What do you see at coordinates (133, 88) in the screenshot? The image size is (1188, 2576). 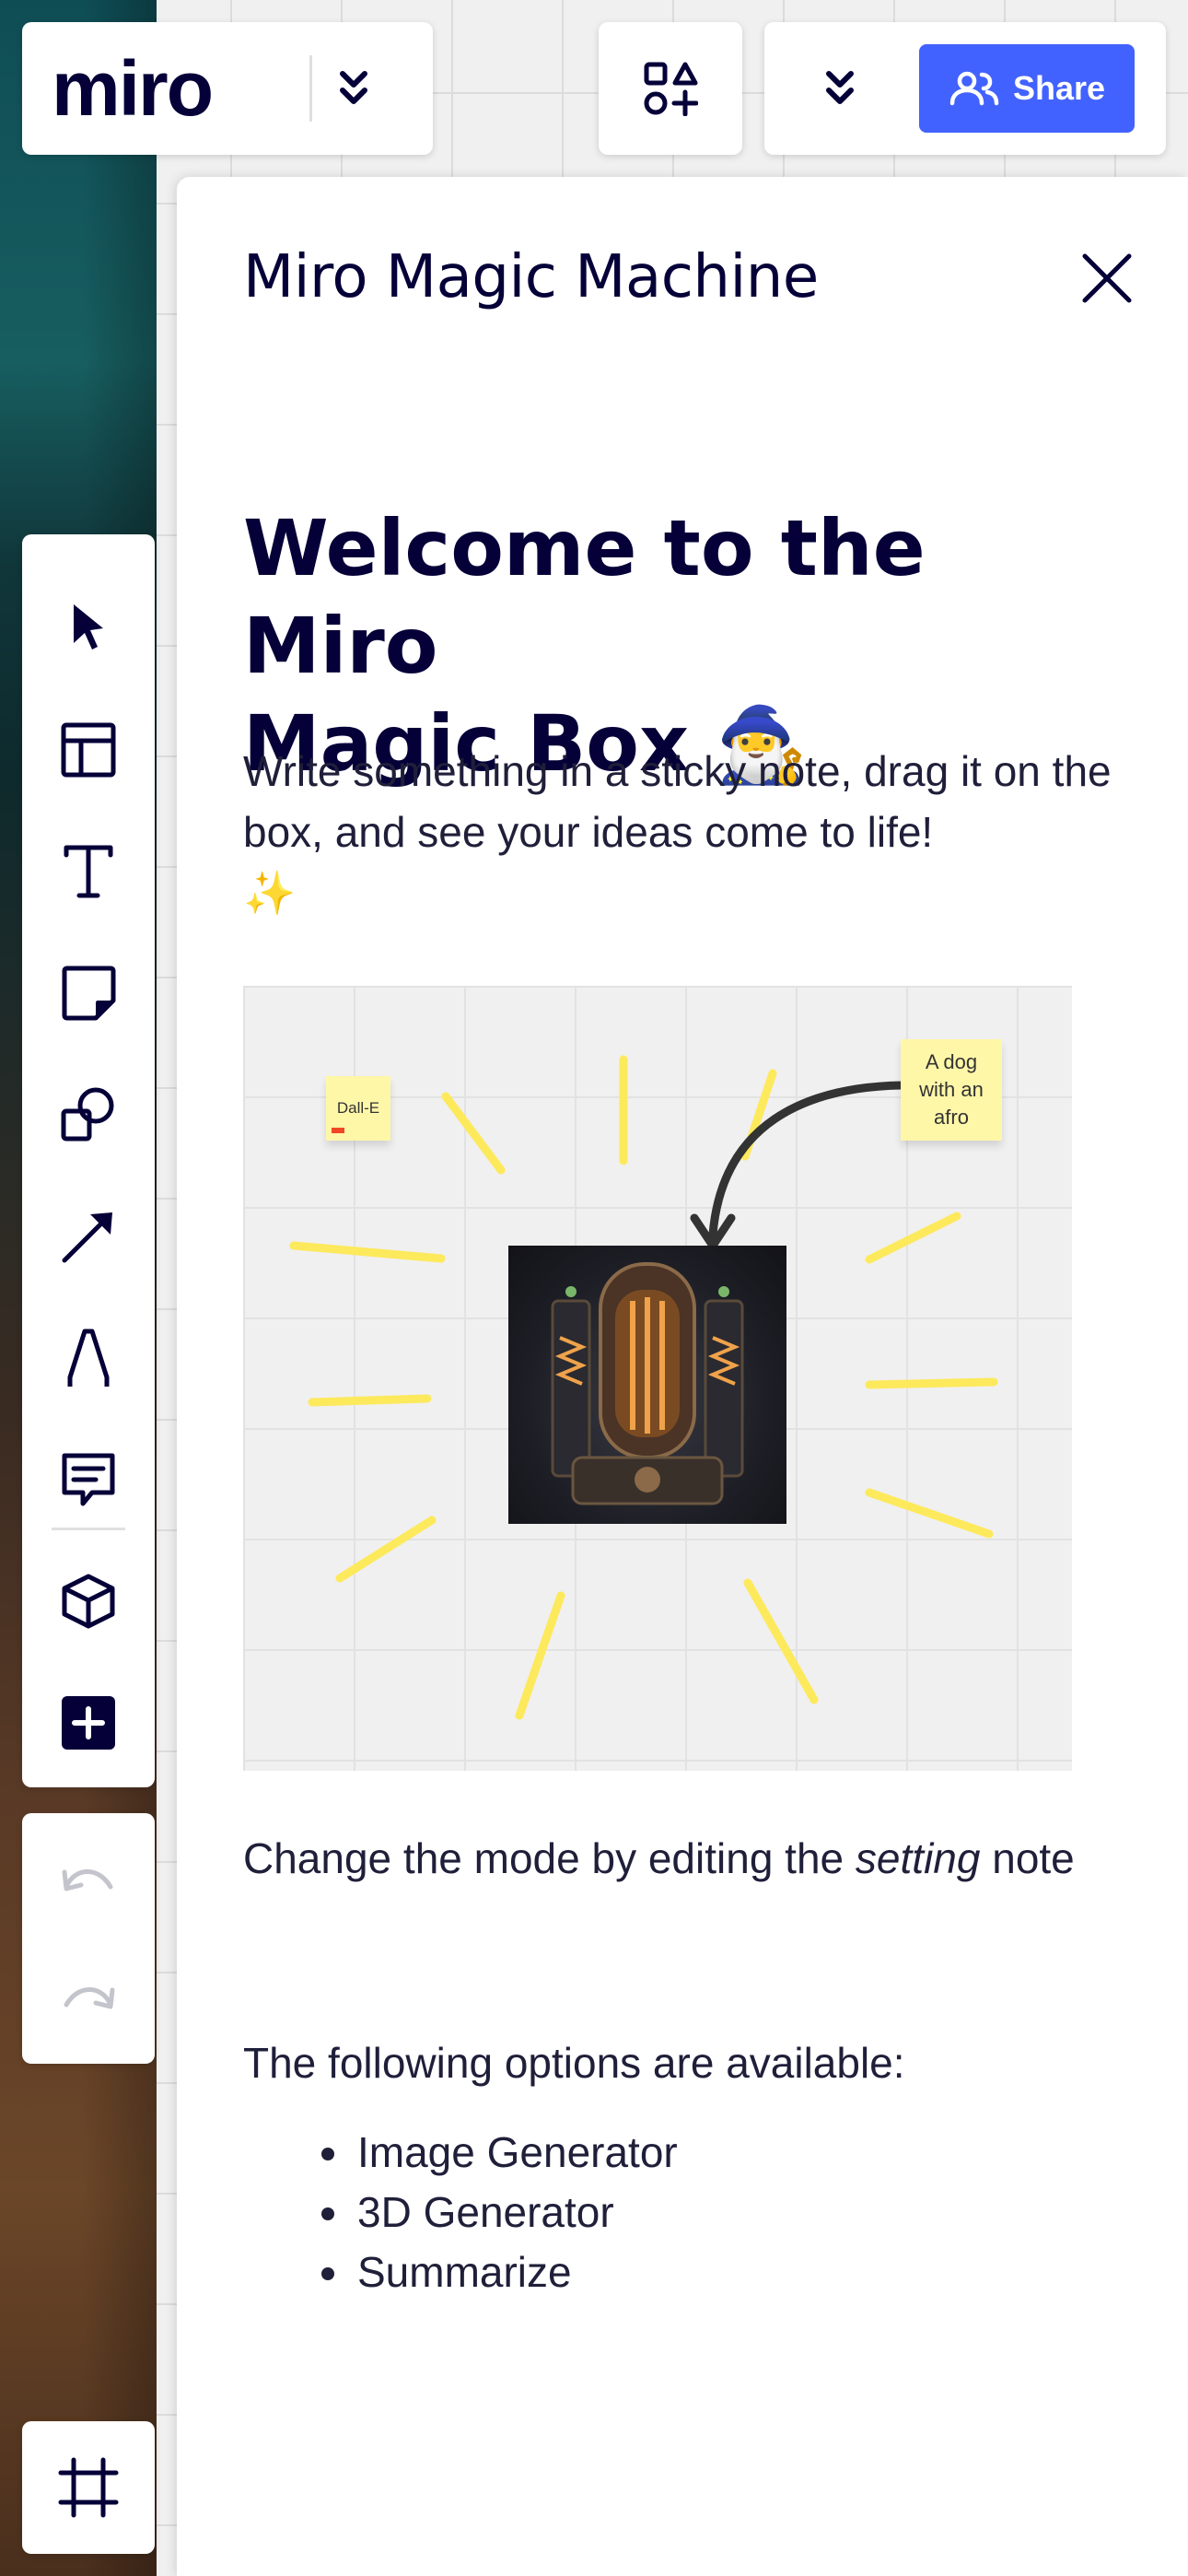 I see `miro-logo: miro` at bounding box center [133, 88].